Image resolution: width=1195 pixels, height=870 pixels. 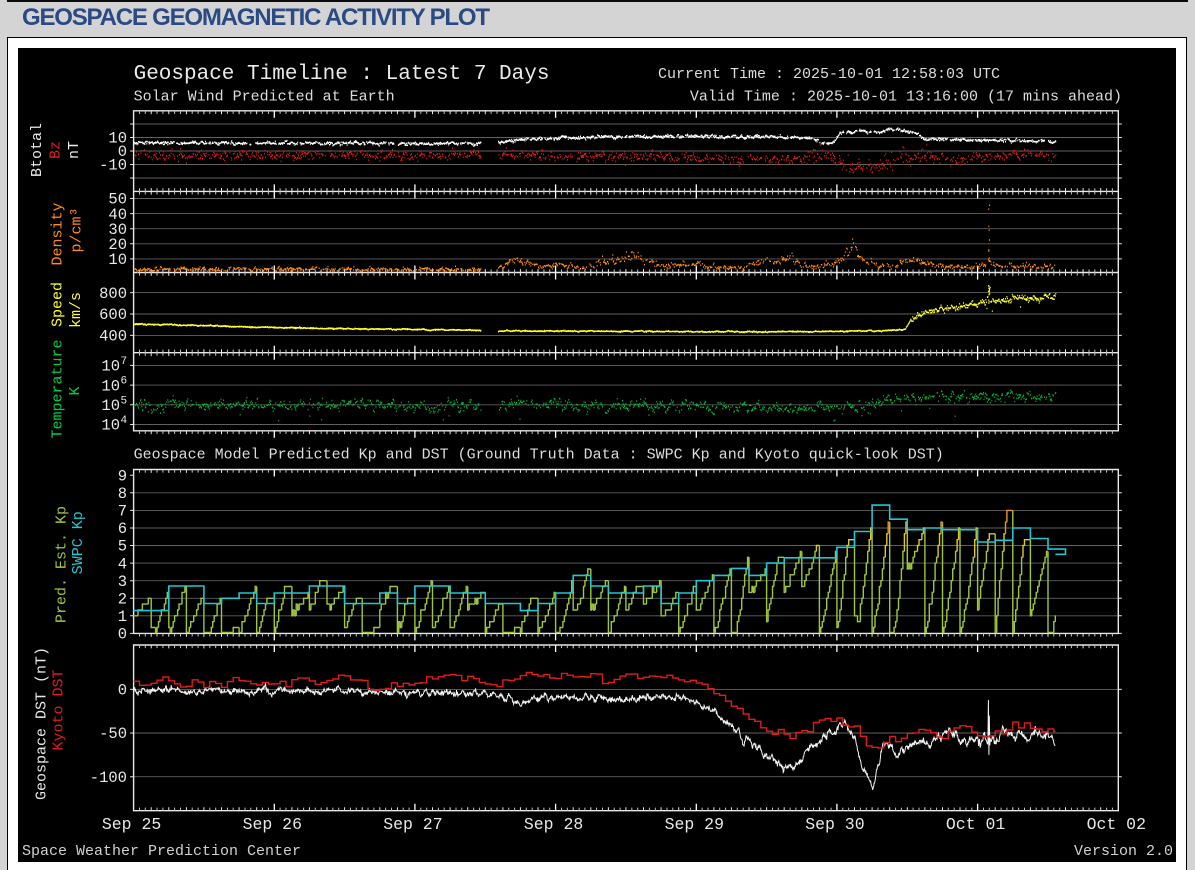 What do you see at coordinates (57, 303) in the screenshot?
I see `svg-text: Speed` at bounding box center [57, 303].